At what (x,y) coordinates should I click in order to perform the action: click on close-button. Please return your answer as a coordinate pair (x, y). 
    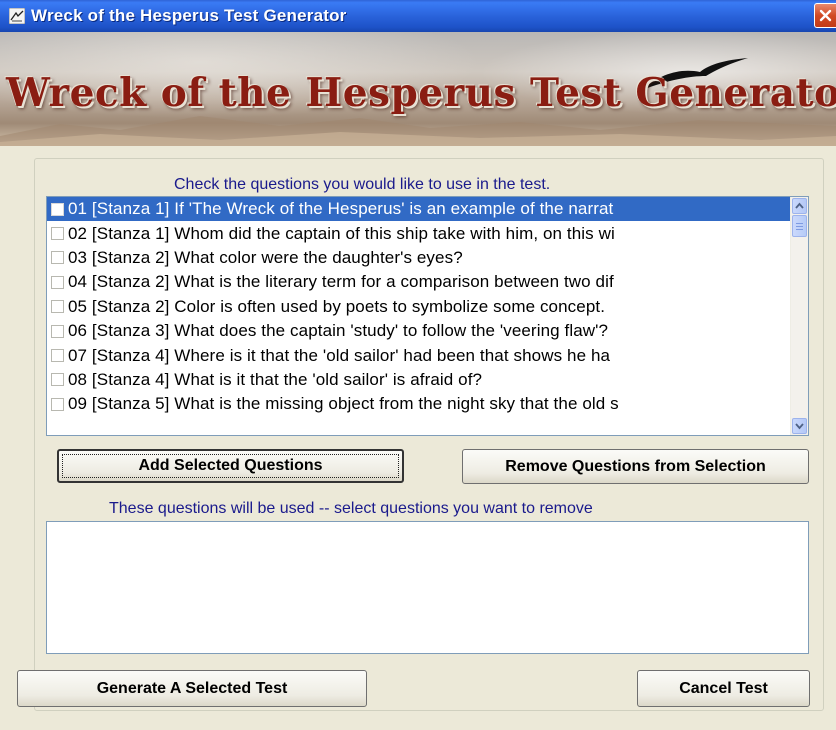
    Looking at the image, I should click on (825, 15).